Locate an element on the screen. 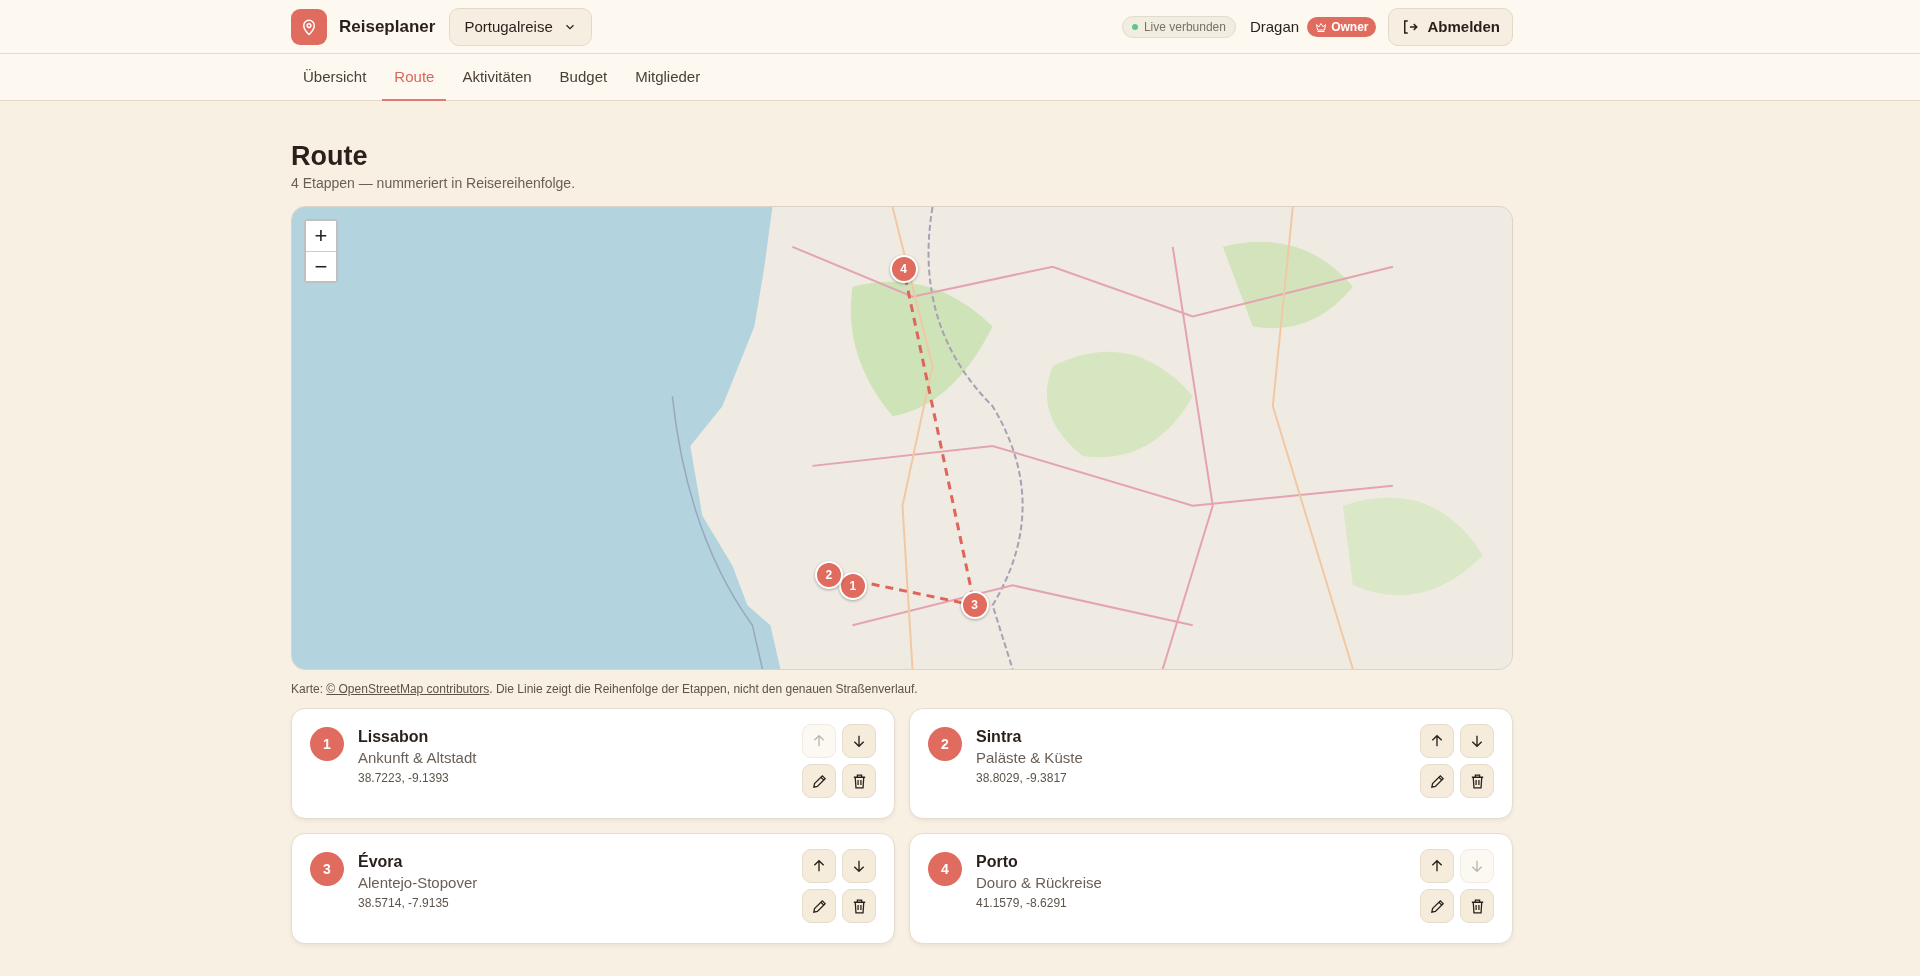  stop-coordinates: 38.7223, -9.1393 is located at coordinates (404, 778).